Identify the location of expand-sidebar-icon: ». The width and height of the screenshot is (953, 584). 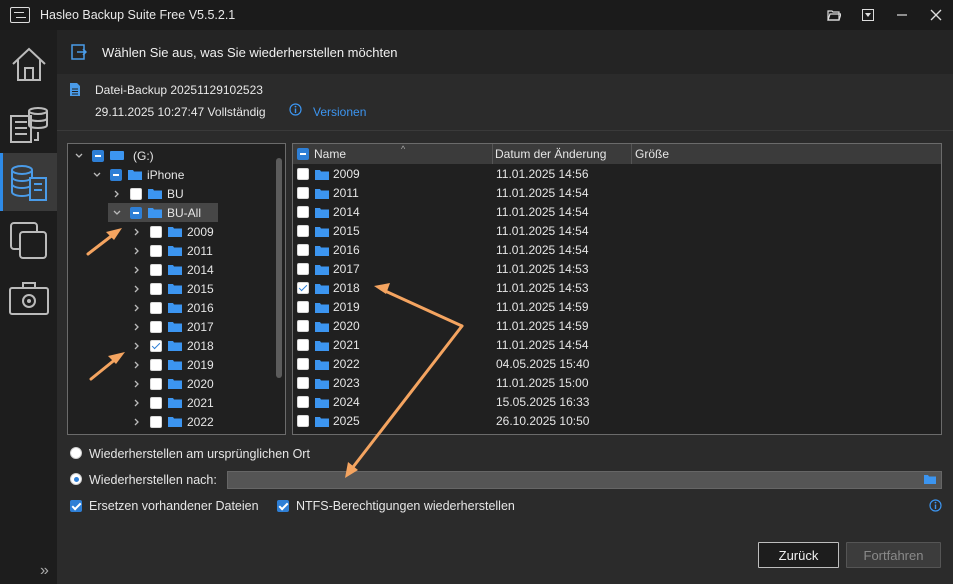
(49, 570).